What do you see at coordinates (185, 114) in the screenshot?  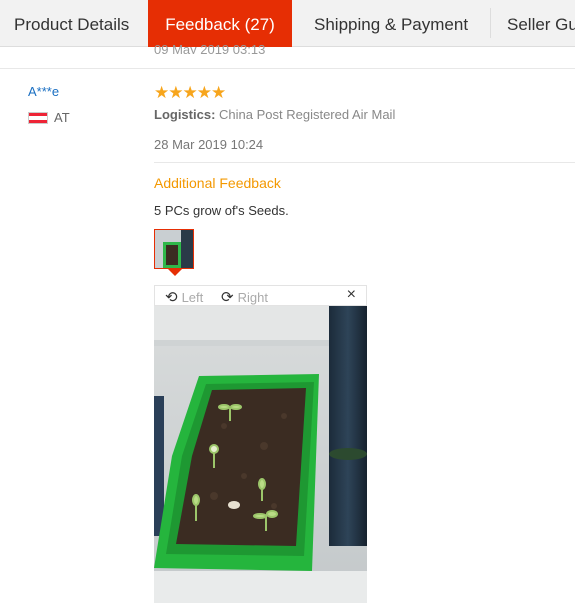 I see `logistics-label: Logistics:` at bounding box center [185, 114].